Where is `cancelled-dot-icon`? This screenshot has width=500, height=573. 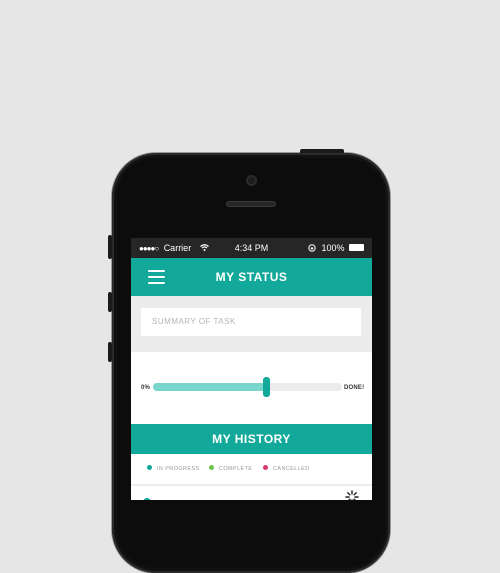
cancelled-dot-icon is located at coordinates (265, 468).